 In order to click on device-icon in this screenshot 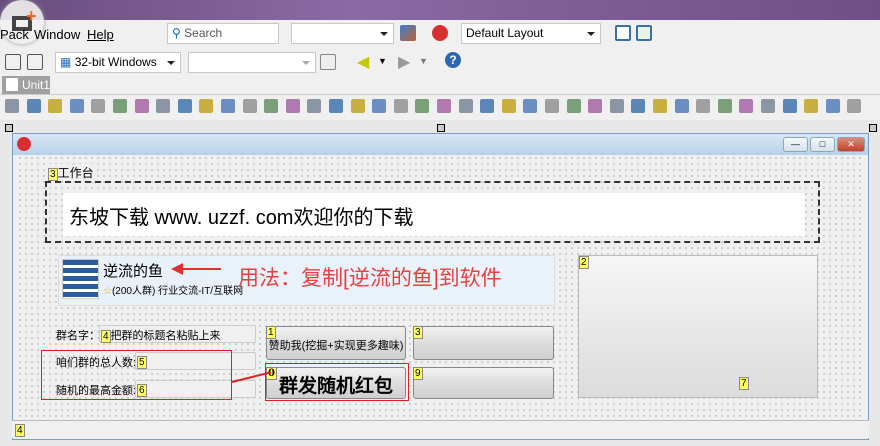, I will do `click(328, 62)`.